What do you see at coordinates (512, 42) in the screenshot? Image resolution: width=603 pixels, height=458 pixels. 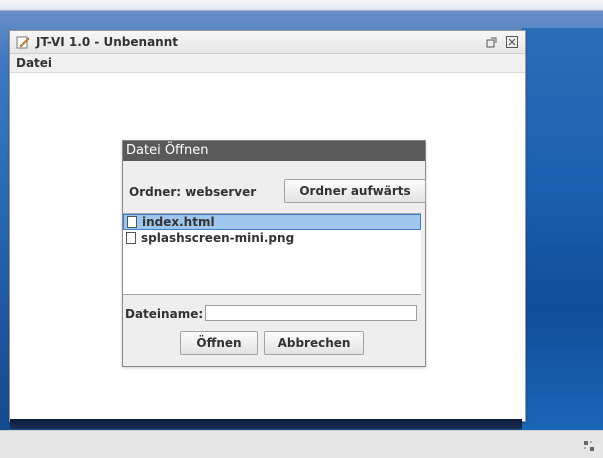 I see `close-icon` at bounding box center [512, 42].